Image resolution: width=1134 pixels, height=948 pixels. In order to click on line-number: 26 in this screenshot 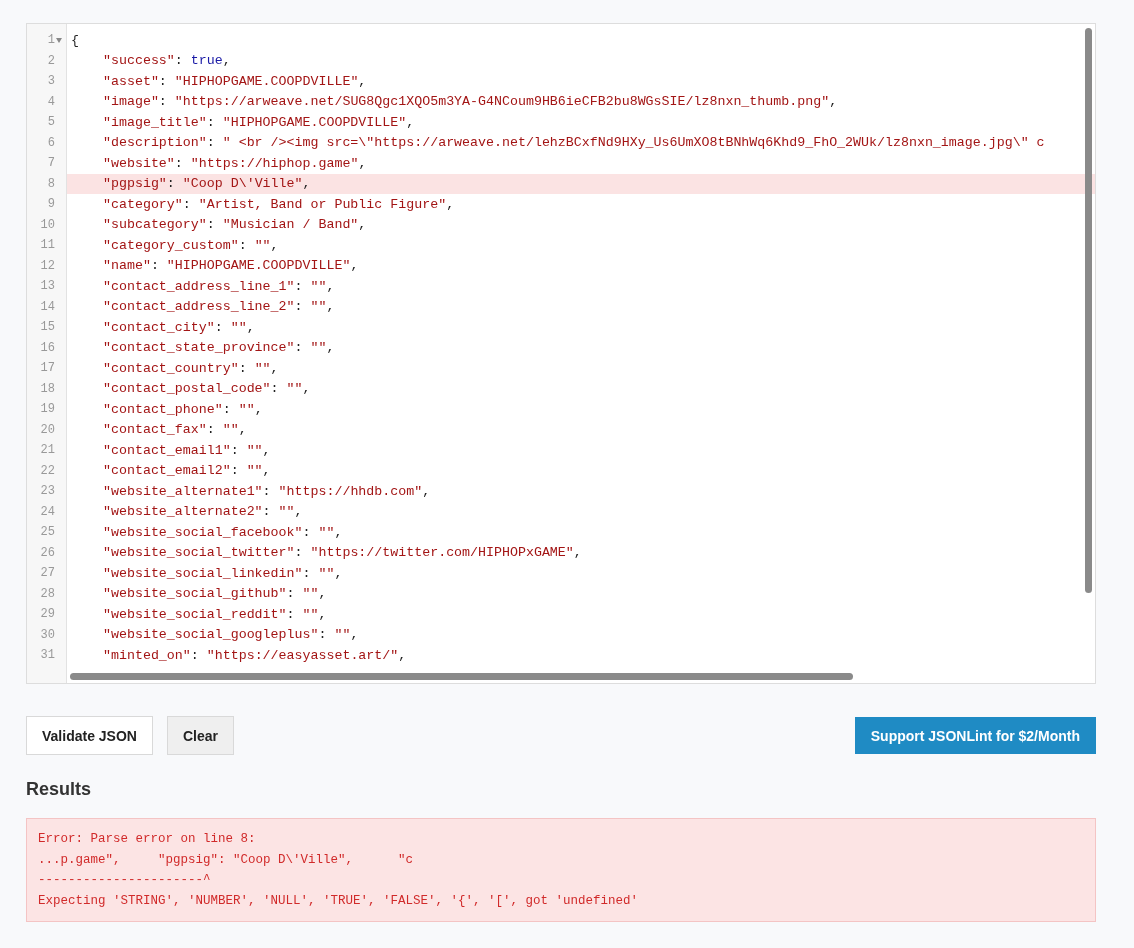, I will do `click(47, 552)`.